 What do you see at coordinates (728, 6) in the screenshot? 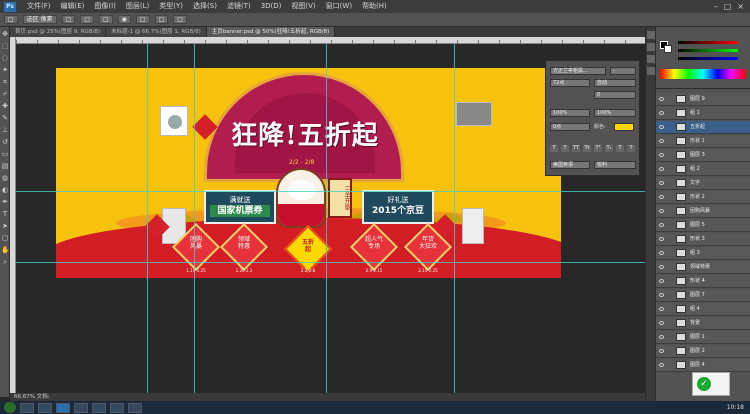
I see `maximize-button: □` at bounding box center [728, 6].